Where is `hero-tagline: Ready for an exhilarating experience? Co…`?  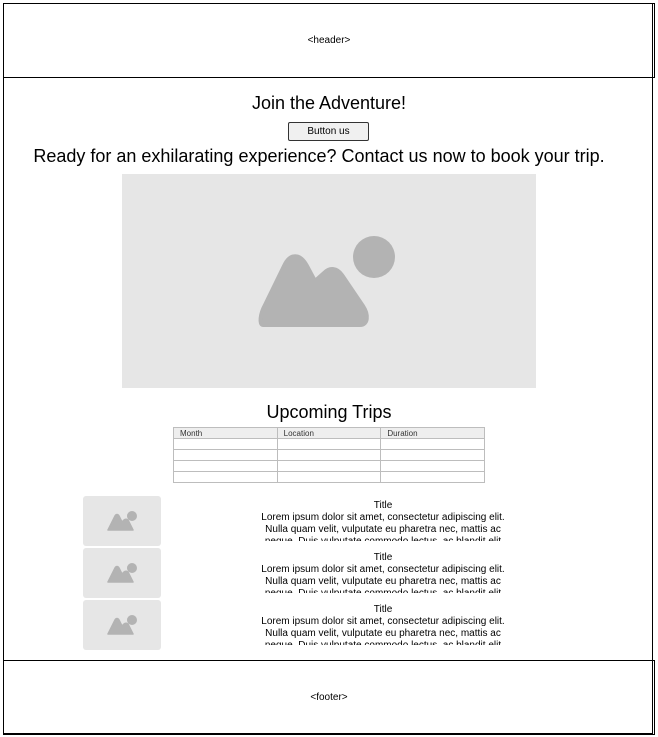 hero-tagline: Ready for an exhilarating experience? Co… is located at coordinates (319, 156).